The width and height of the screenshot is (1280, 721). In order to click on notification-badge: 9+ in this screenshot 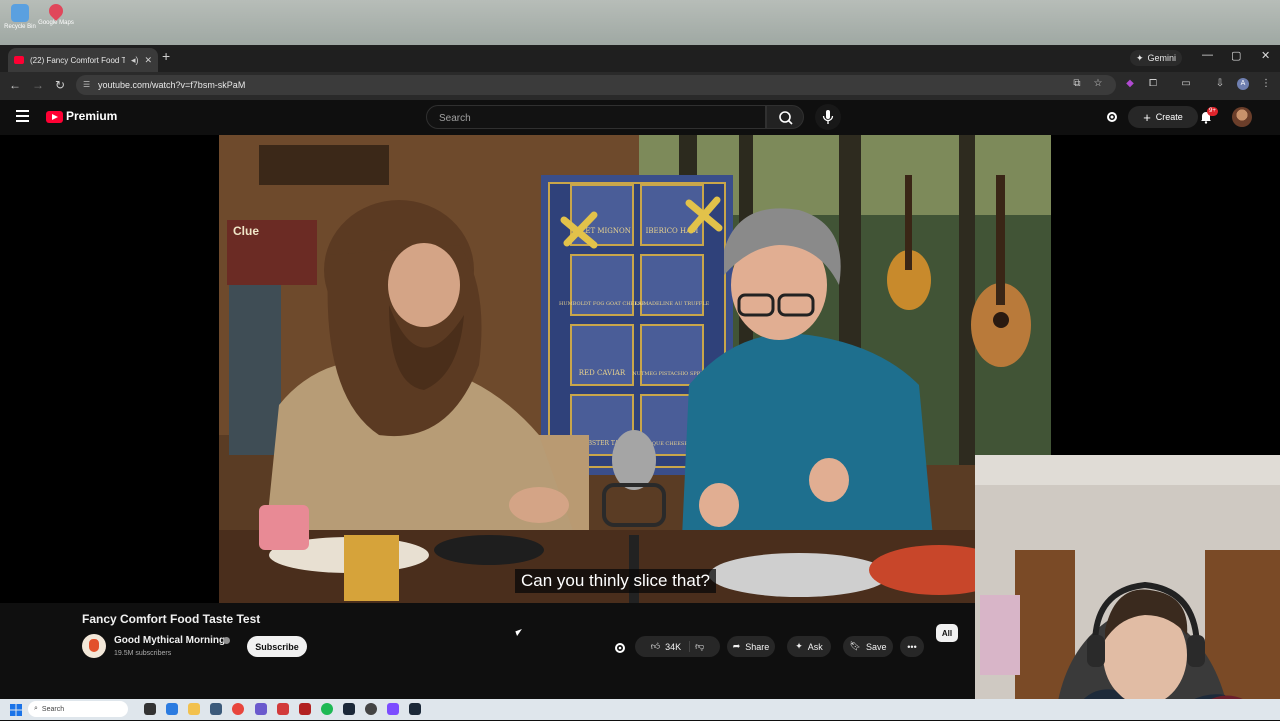, I will do `click(1212, 111)`.